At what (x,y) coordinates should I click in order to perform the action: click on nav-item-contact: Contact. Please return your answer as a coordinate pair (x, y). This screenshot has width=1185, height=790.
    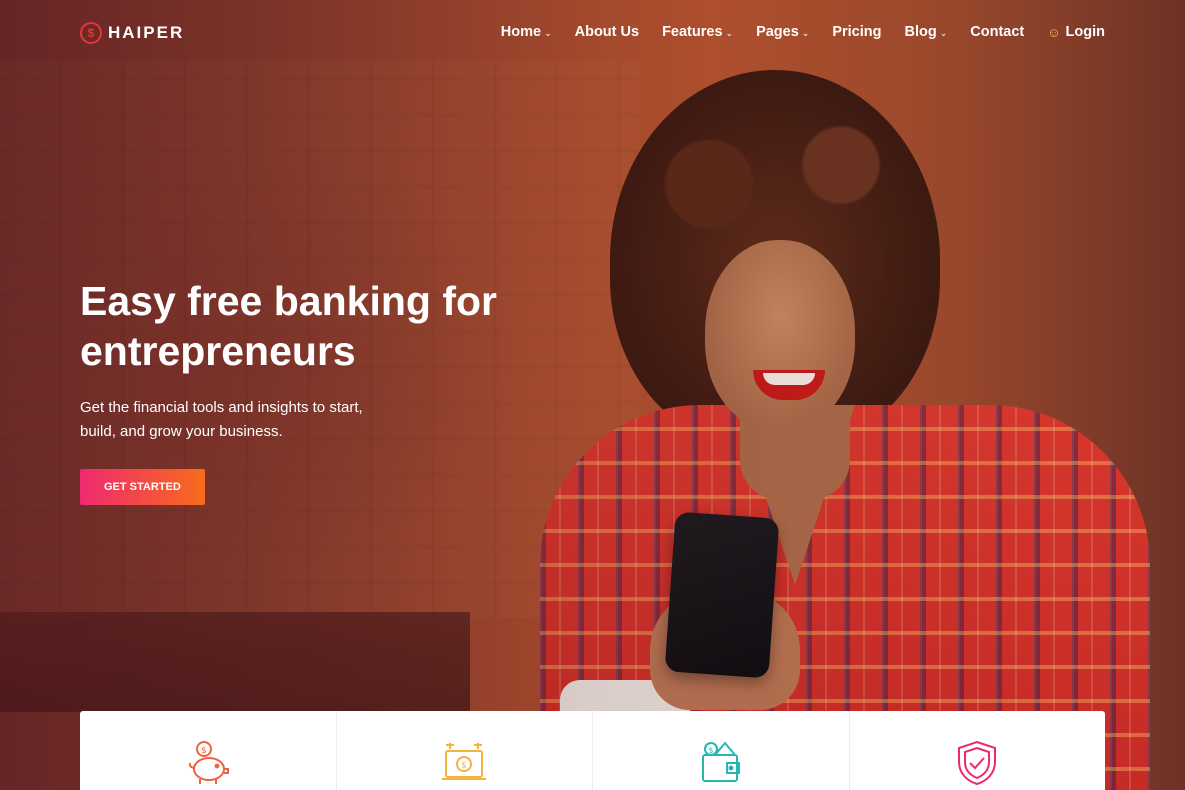
    Looking at the image, I should click on (997, 32).